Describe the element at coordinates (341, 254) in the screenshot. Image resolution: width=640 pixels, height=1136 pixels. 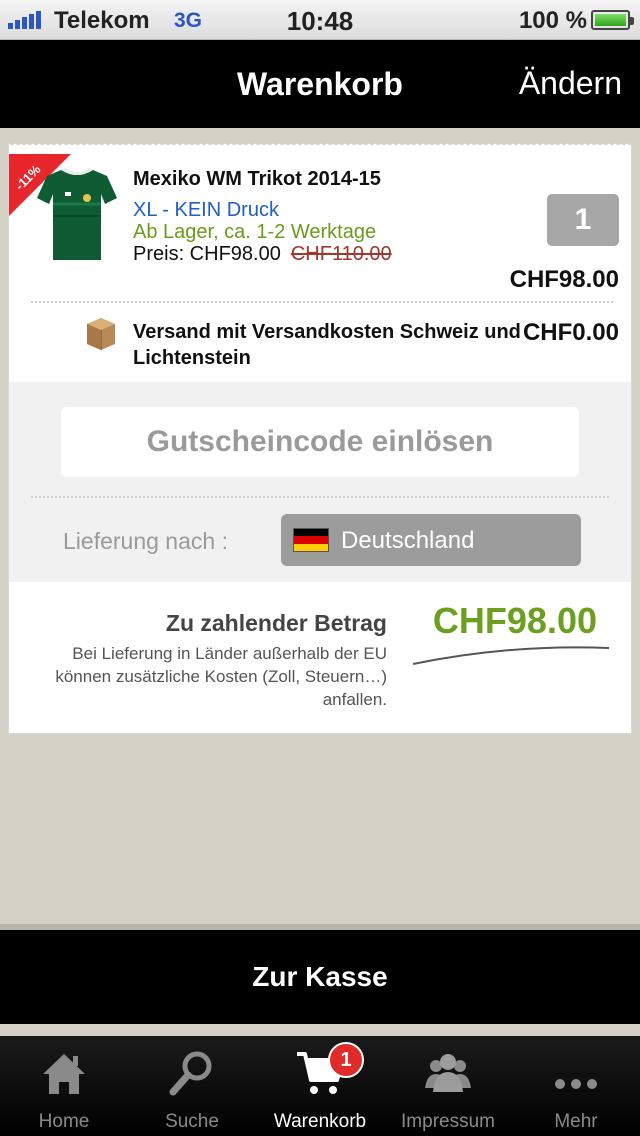
I see `product-old-price: CHF110.00` at that location.